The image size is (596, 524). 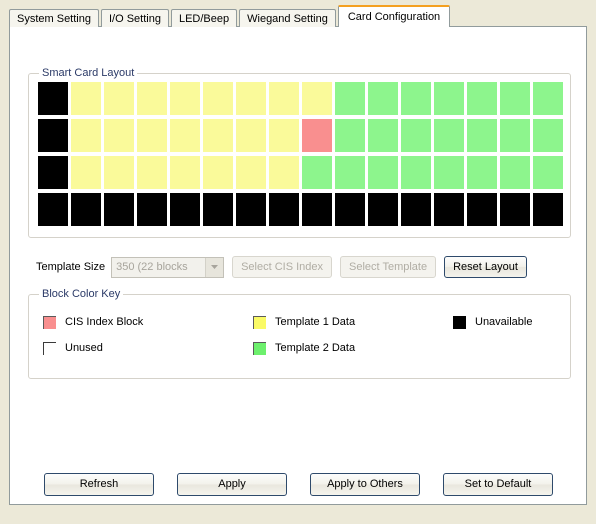 I want to click on card-block-r1-c2-template-1-data, so click(x=119, y=135).